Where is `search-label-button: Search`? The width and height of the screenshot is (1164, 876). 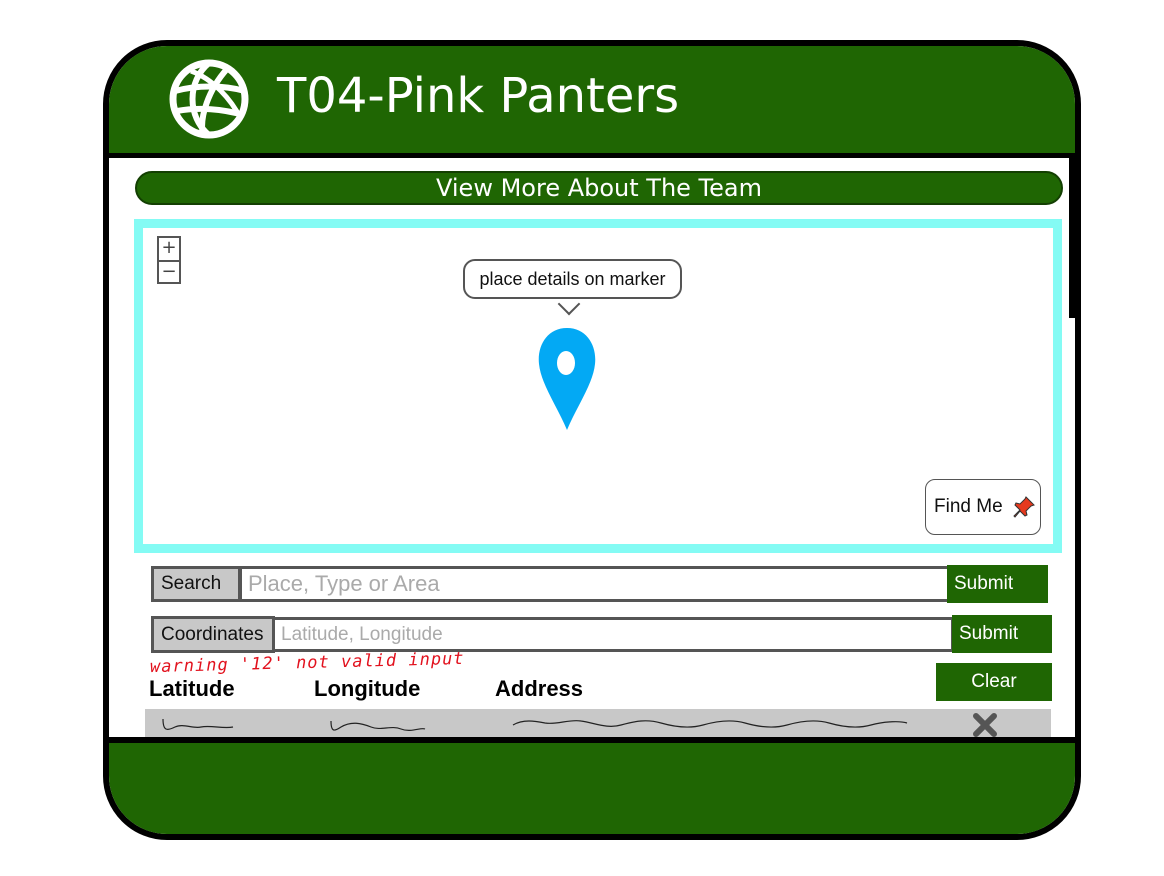
search-label-button: Search is located at coordinates (196, 584).